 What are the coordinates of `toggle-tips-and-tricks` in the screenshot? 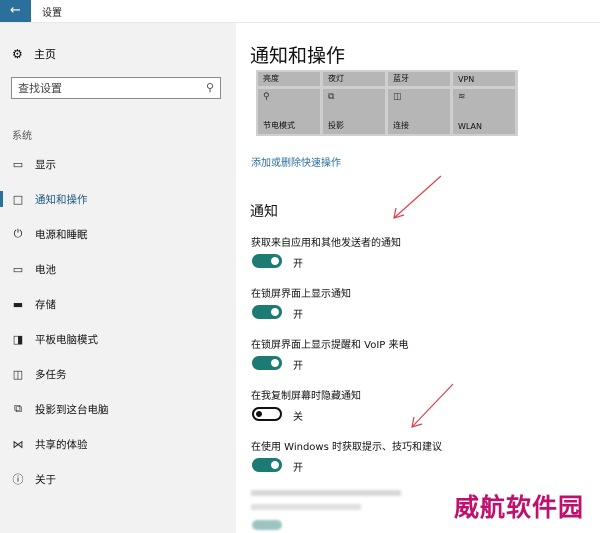 It's located at (267, 465).